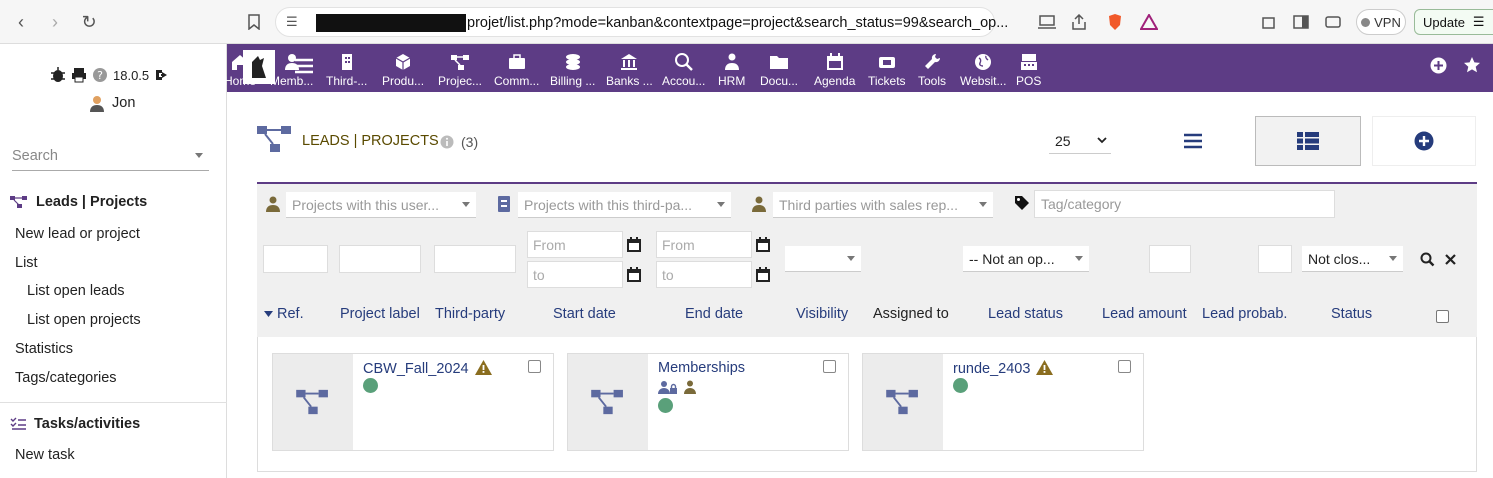 The height and width of the screenshot is (478, 1493). What do you see at coordinates (21, 22) in the screenshot?
I see `back-icon: ‹` at bounding box center [21, 22].